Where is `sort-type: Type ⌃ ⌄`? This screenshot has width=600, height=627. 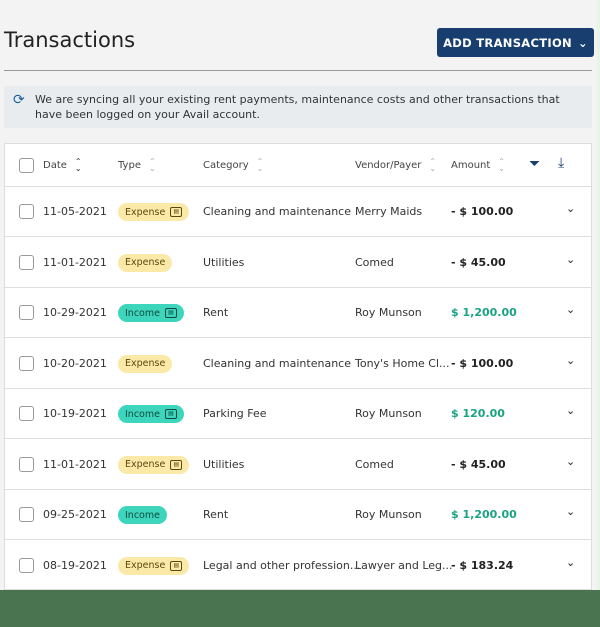 sort-type: Type ⌃ ⌄ is located at coordinates (137, 165).